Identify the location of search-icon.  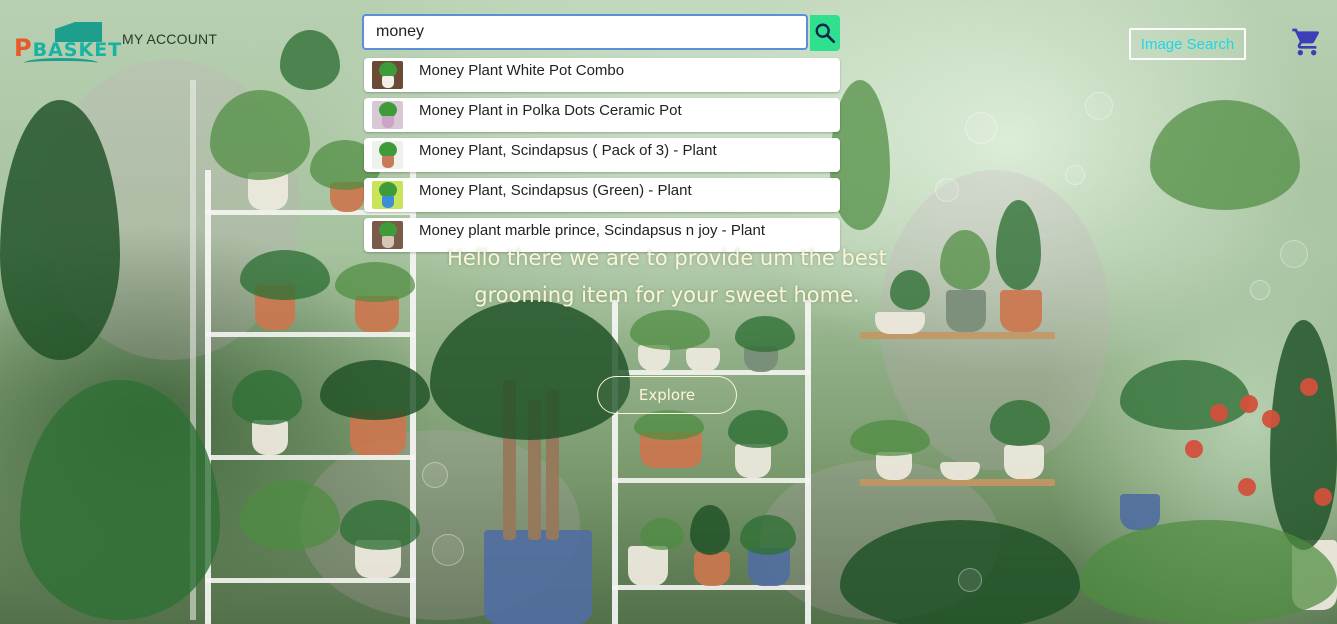
(825, 33).